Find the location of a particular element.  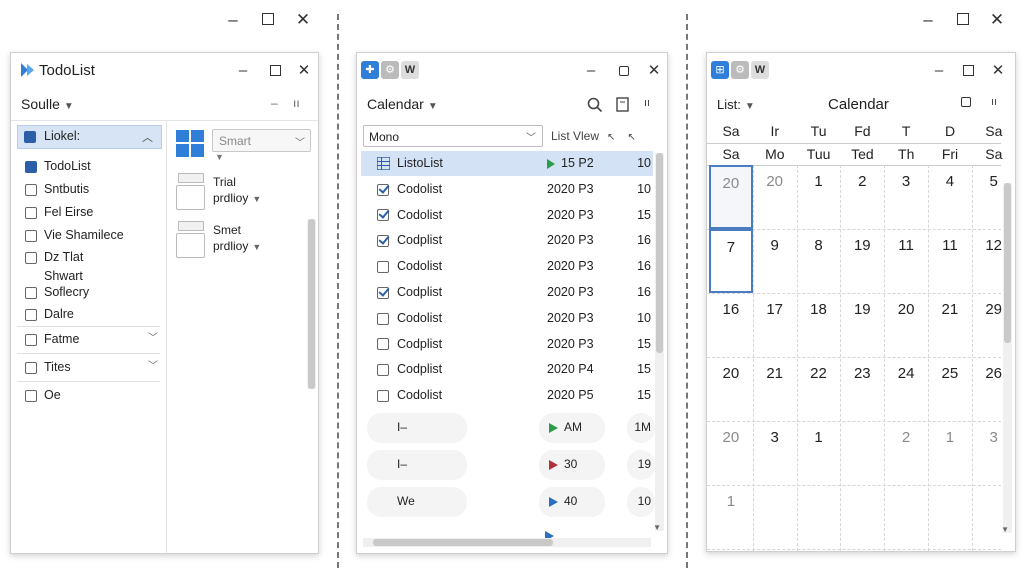

calendar-day: 18 is located at coordinates (819, 325).